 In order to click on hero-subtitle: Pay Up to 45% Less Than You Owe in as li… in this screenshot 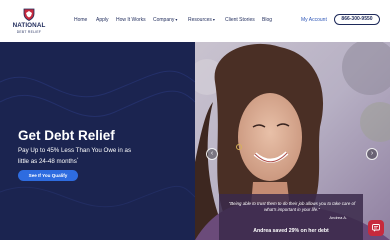, I will do `click(78, 156)`.